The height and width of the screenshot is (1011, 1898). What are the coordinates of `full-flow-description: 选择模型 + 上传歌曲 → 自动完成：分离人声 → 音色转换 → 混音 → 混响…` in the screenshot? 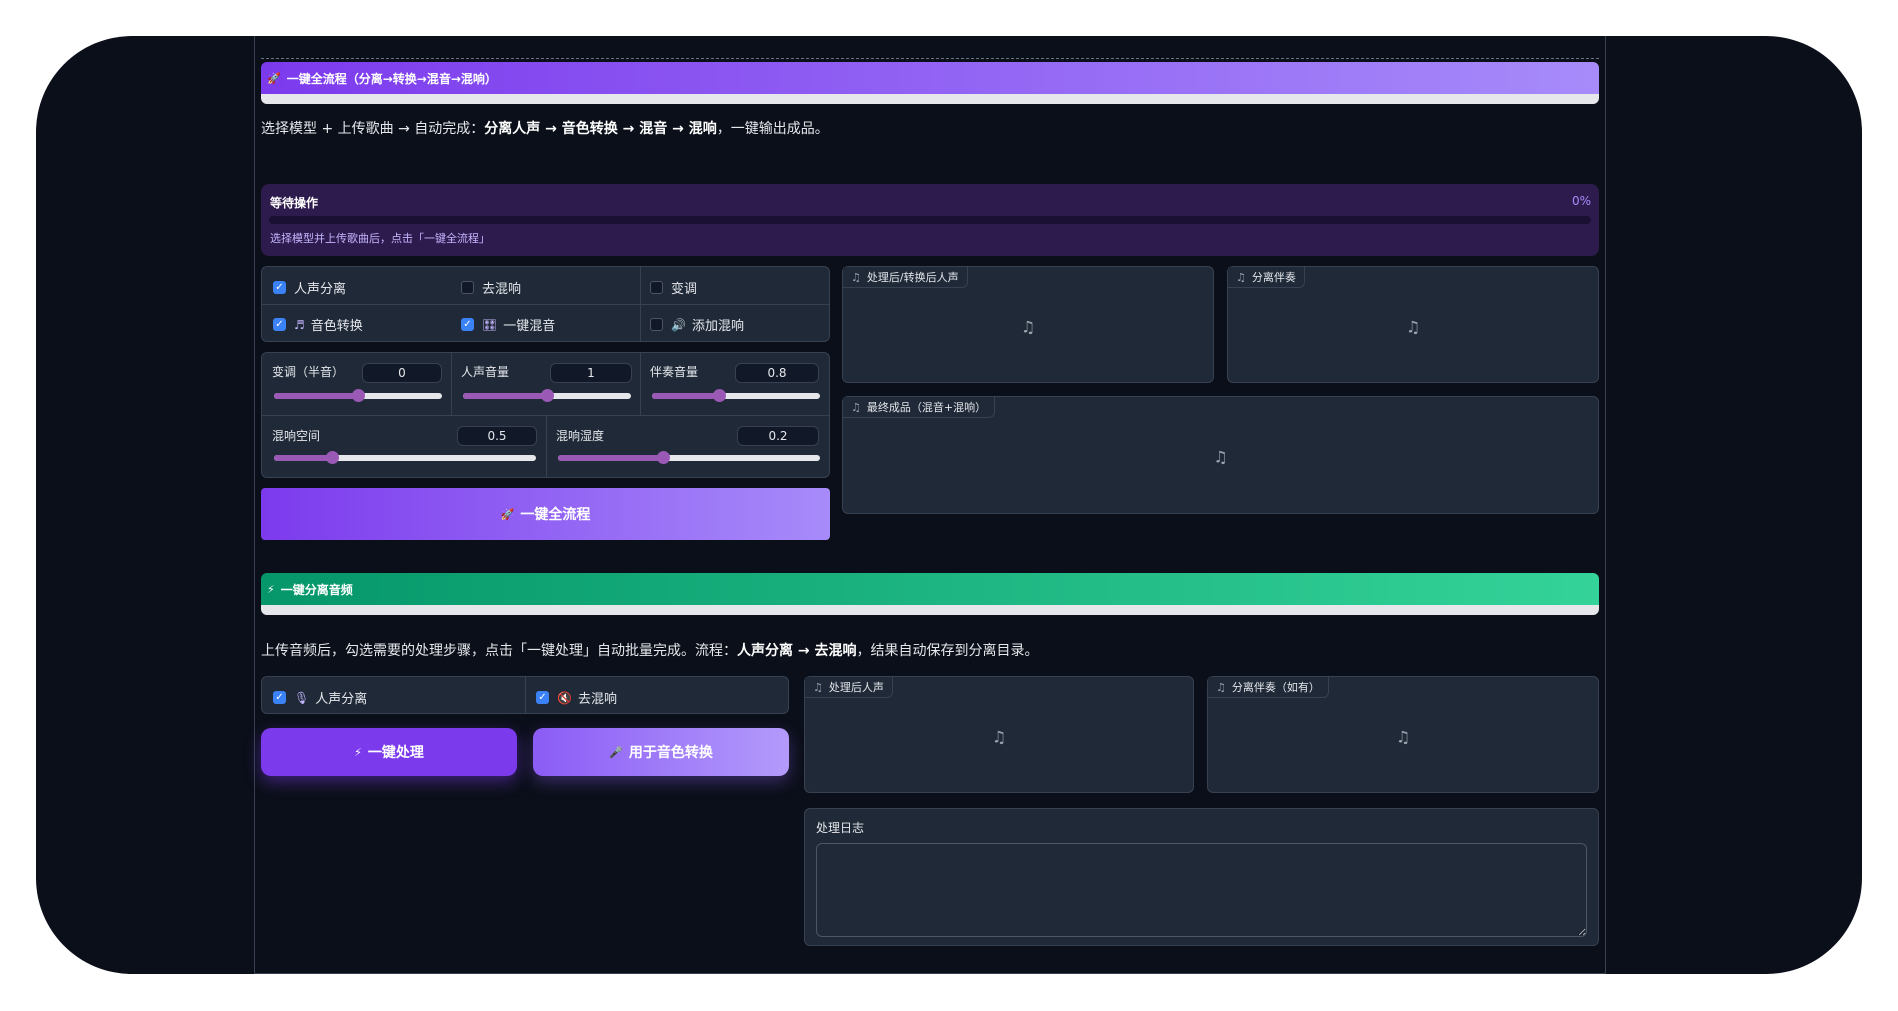 It's located at (545, 129).